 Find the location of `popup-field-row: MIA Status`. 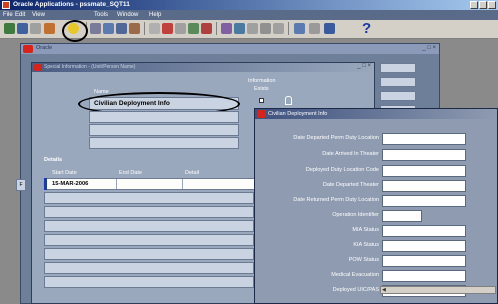

popup-field-row: MIA Status is located at coordinates (376, 231).